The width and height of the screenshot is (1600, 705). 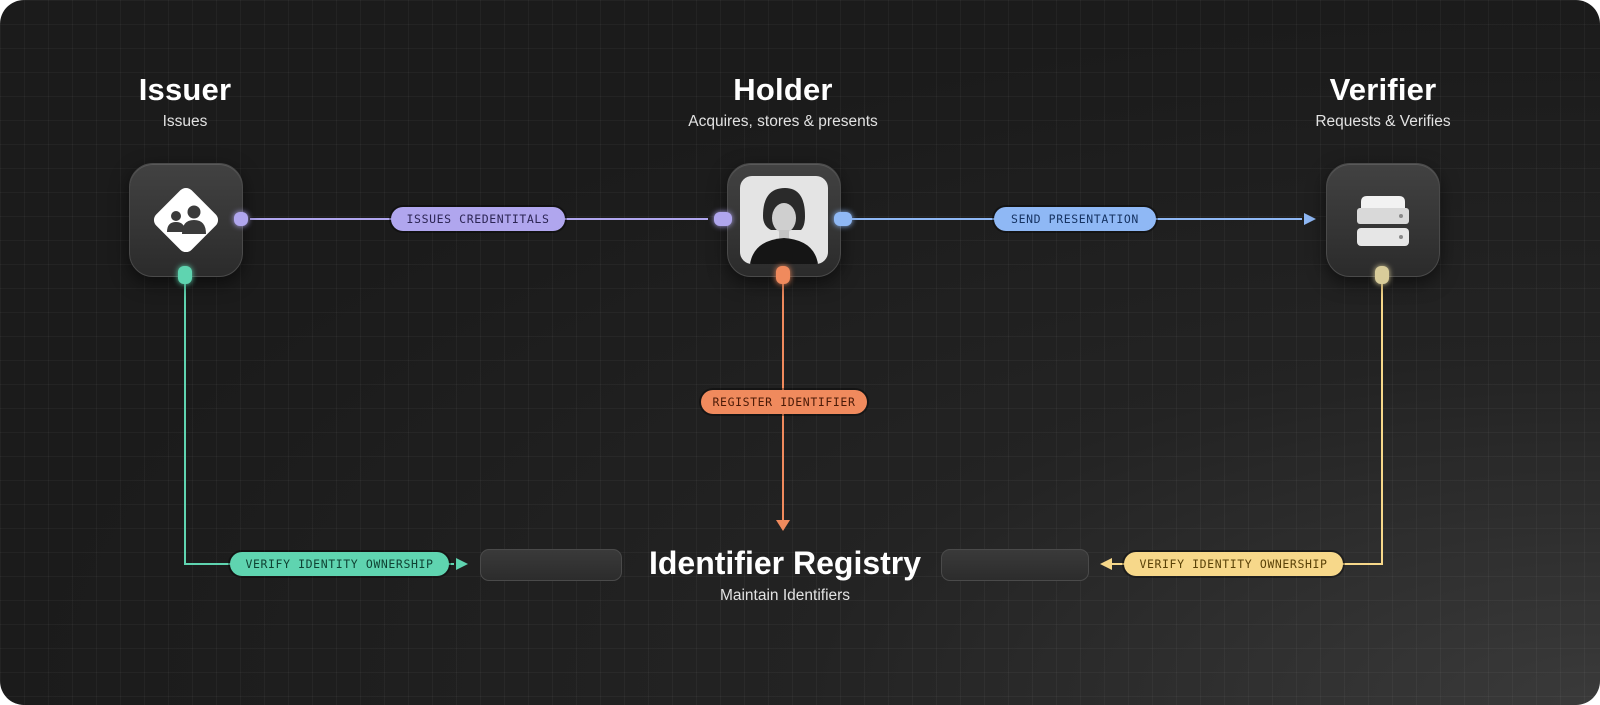 What do you see at coordinates (783, 525) in the screenshot?
I see `register-arrow-icon` at bounding box center [783, 525].